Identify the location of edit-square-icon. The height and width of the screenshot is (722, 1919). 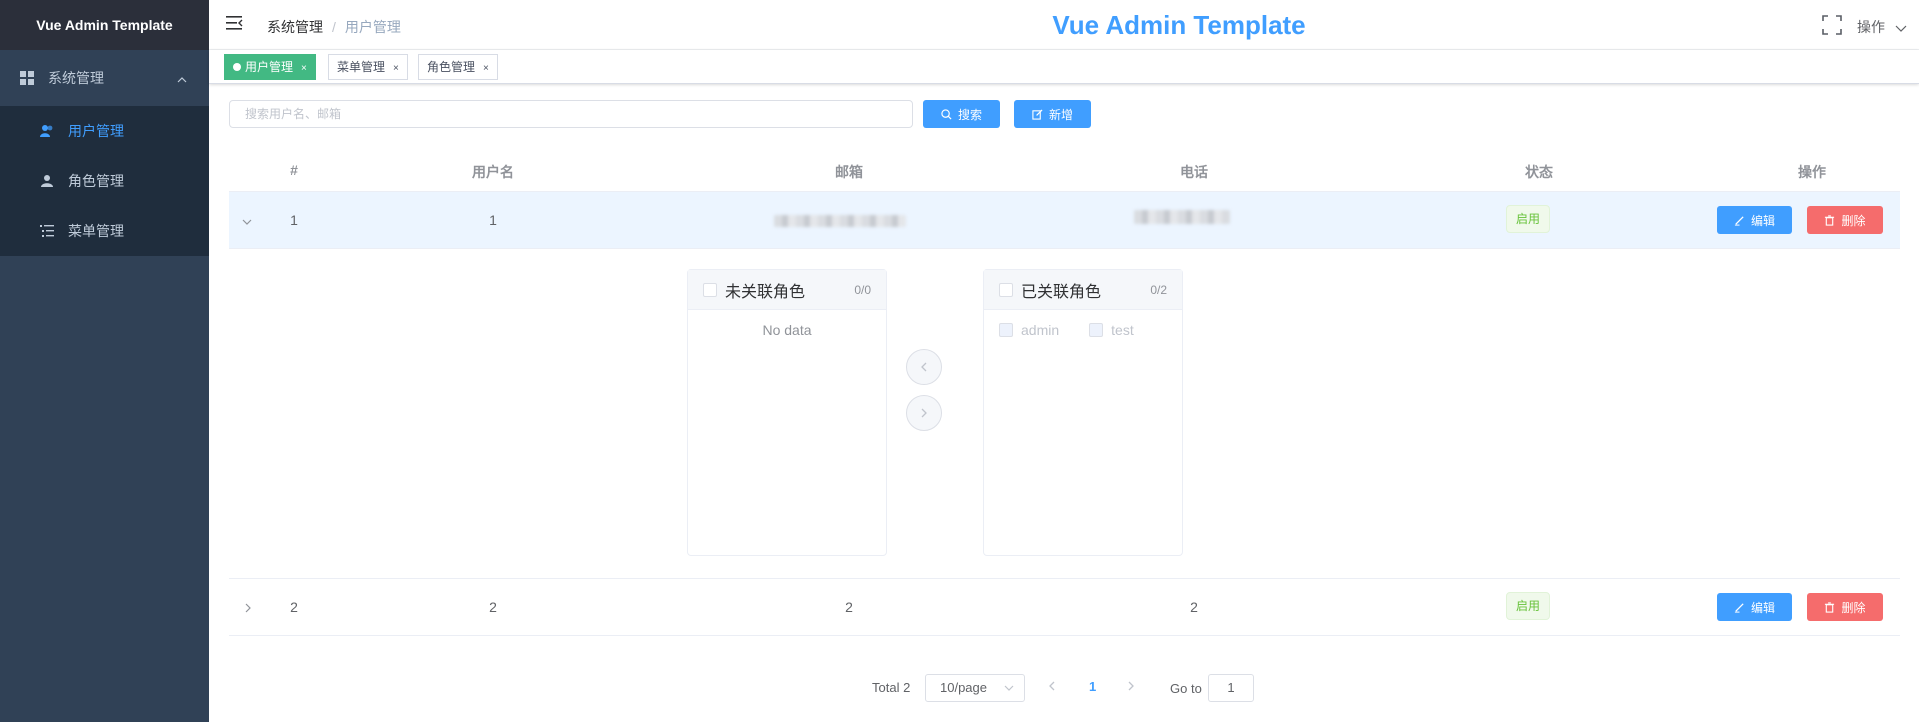
(1037, 114).